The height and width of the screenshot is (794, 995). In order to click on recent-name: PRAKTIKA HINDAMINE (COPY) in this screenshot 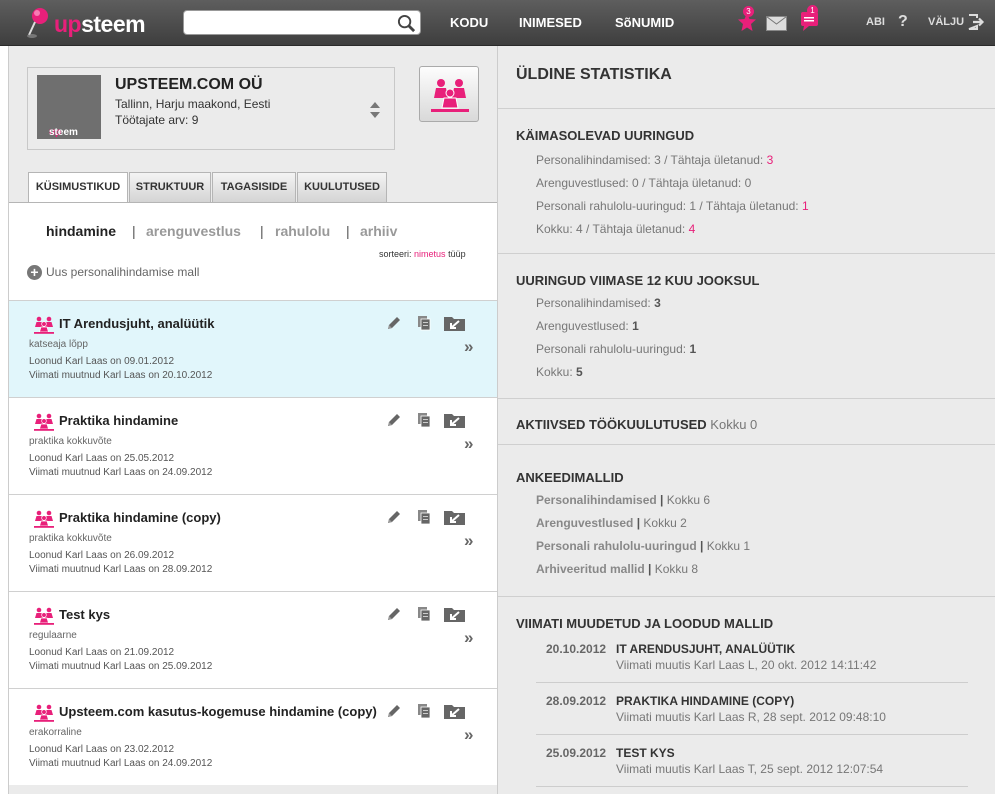, I will do `click(705, 701)`.